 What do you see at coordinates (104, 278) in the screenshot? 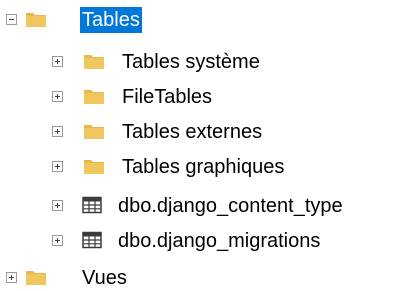
I see `tree-node-label: Vues` at bounding box center [104, 278].